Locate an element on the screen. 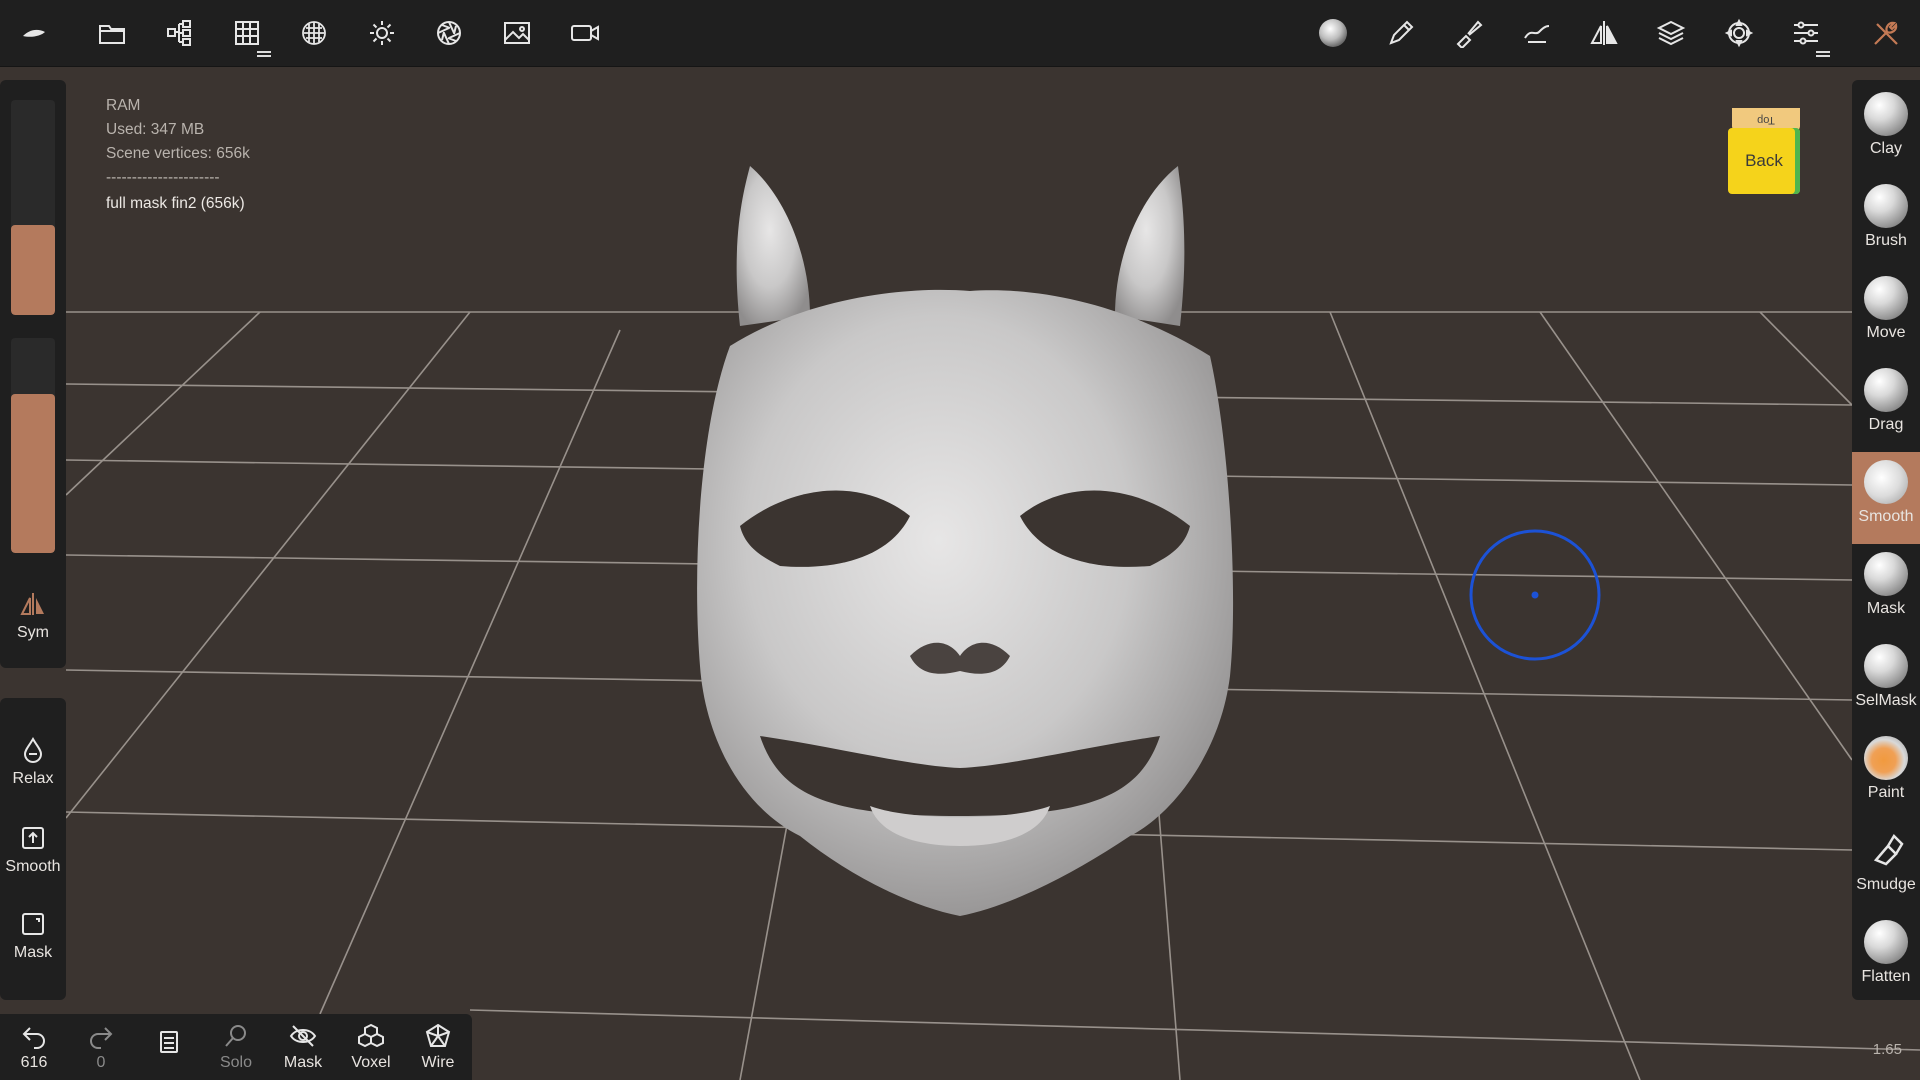  tool-label: Mask is located at coordinates (1886, 608).